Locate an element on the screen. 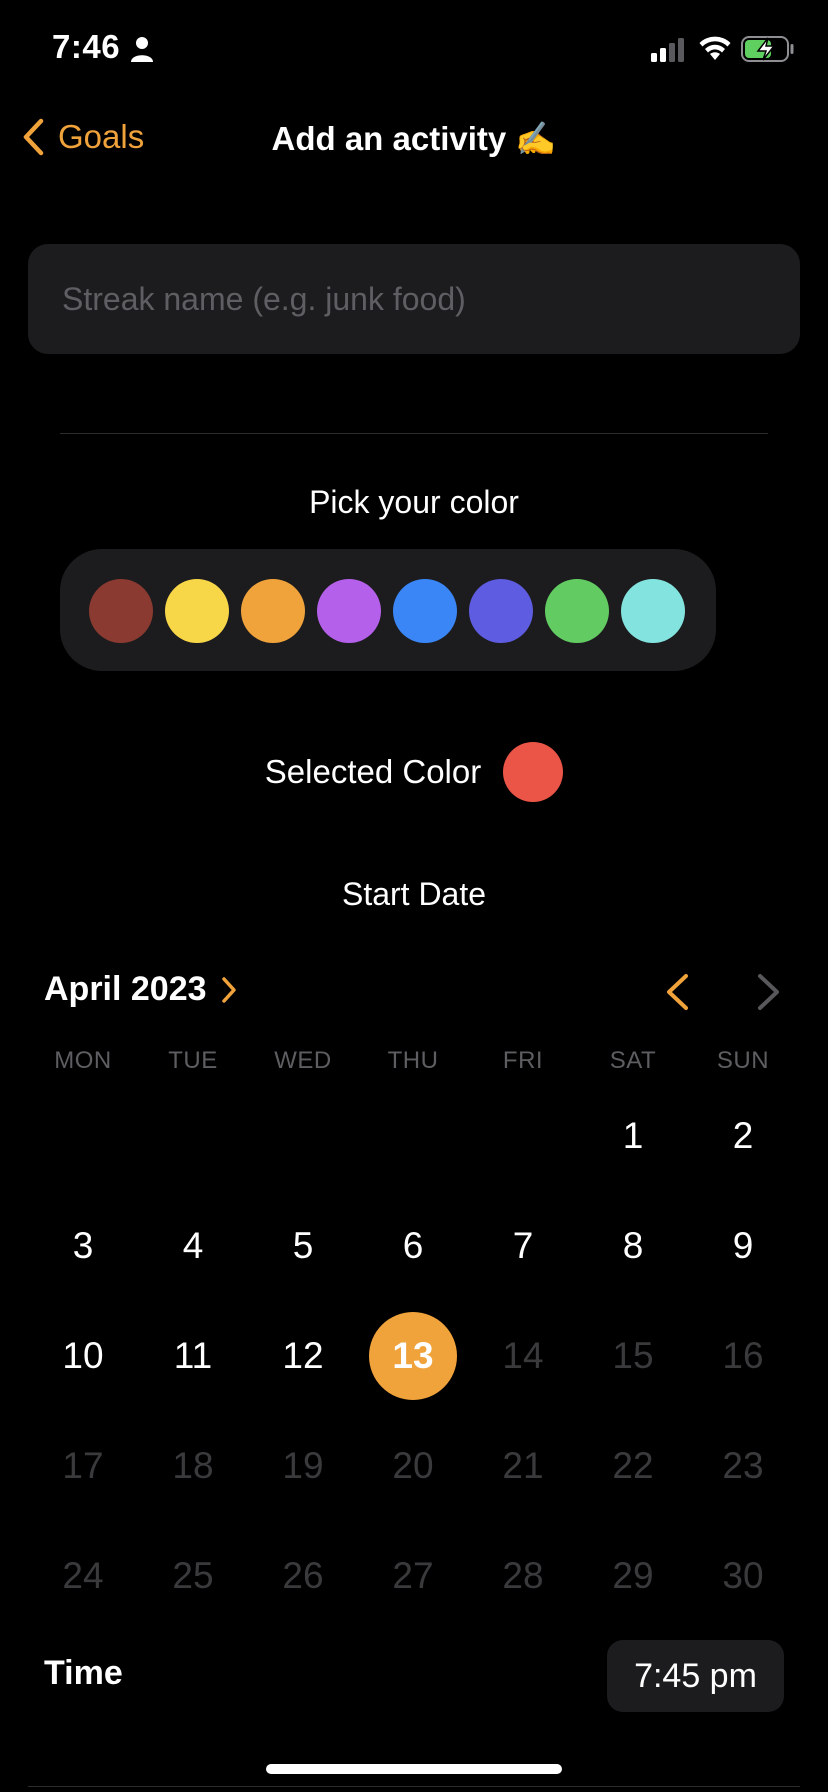  calendar-day: 22 is located at coordinates (633, 1466).